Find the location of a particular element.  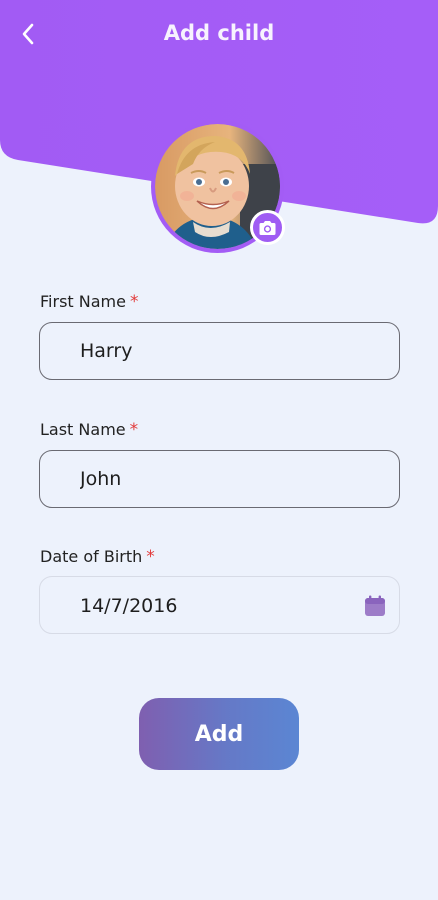

date-of-birth-field: 14/7/2016 is located at coordinates (219, 605).